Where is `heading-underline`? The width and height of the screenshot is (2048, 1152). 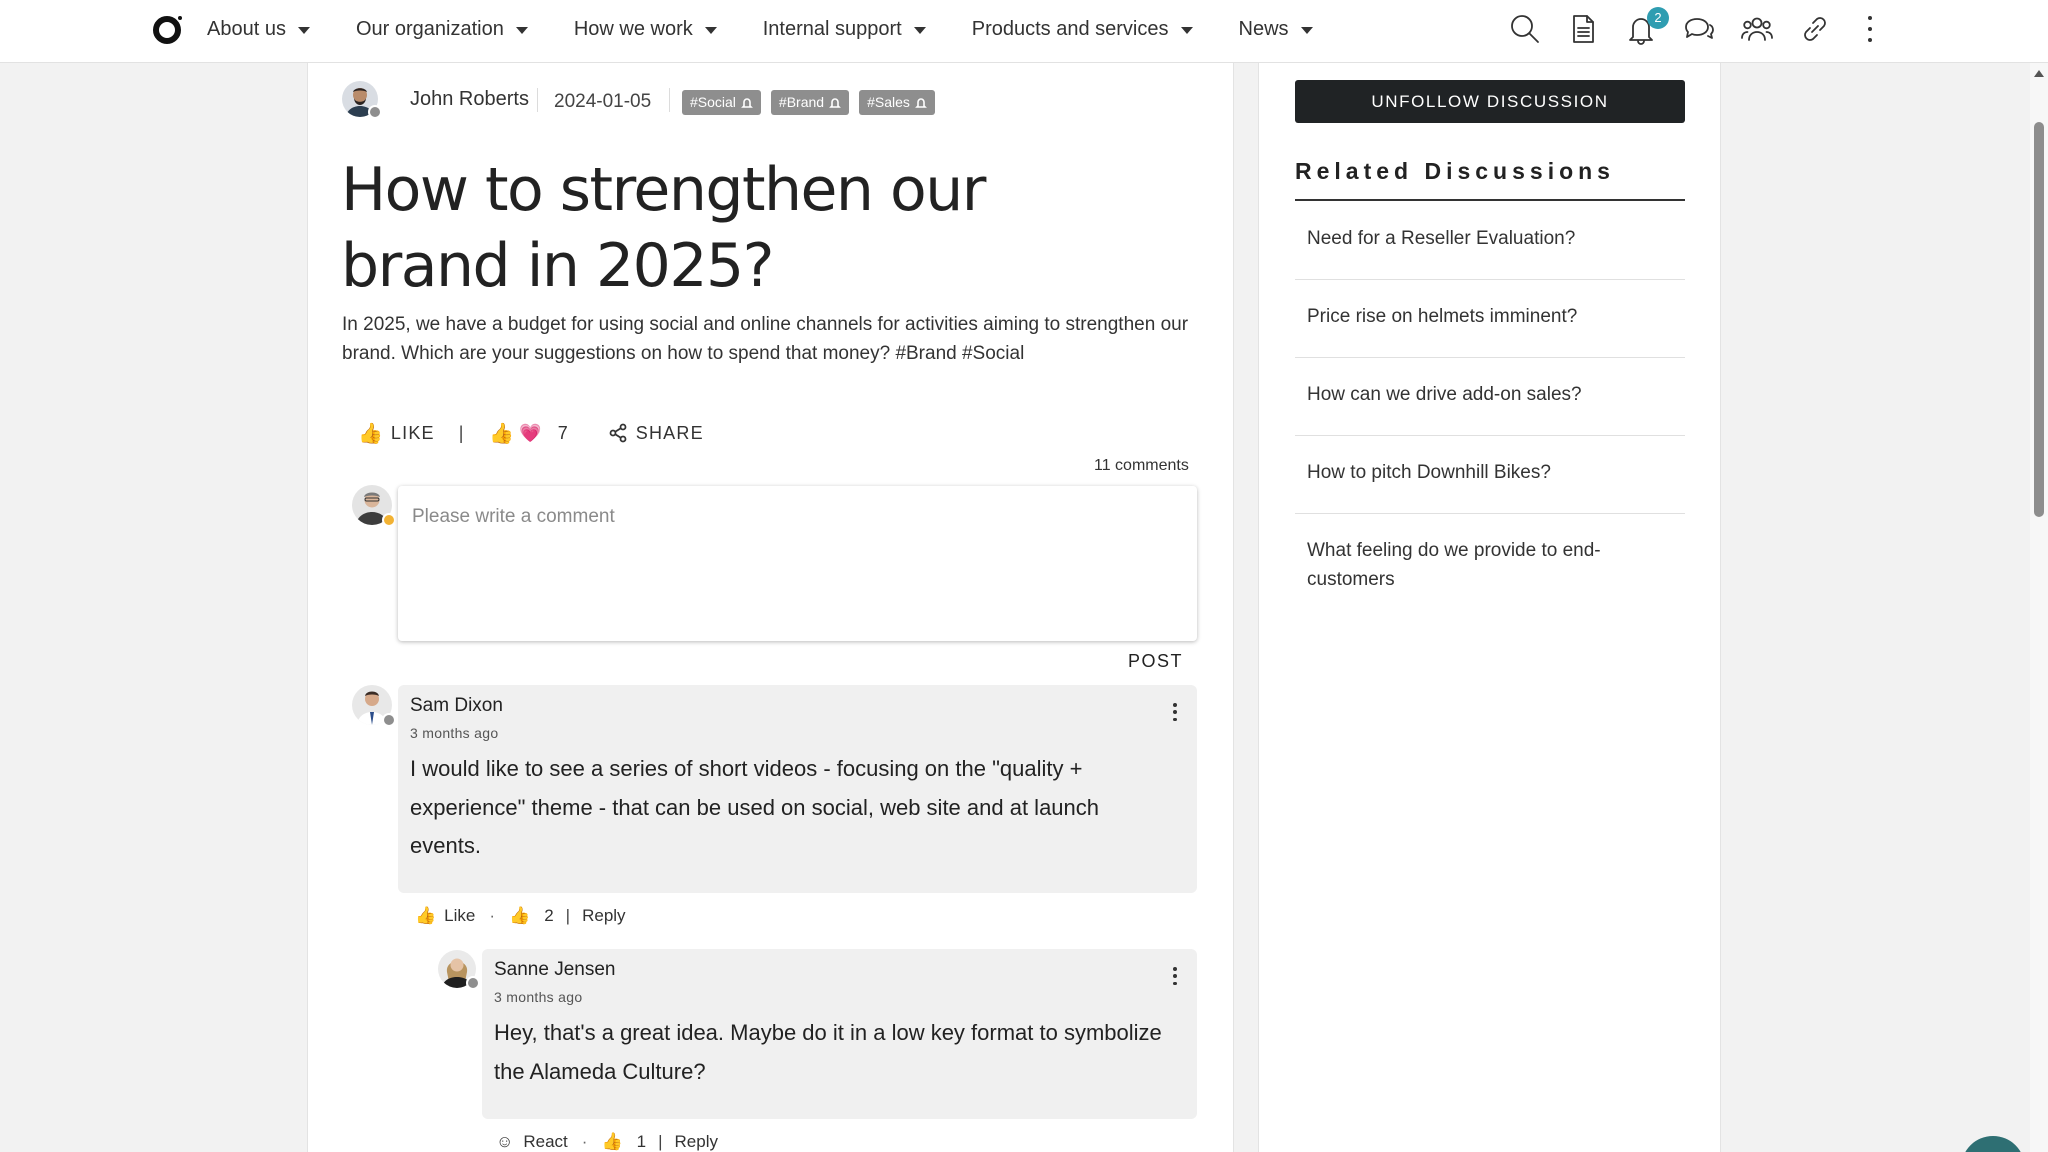
heading-underline is located at coordinates (1490, 200).